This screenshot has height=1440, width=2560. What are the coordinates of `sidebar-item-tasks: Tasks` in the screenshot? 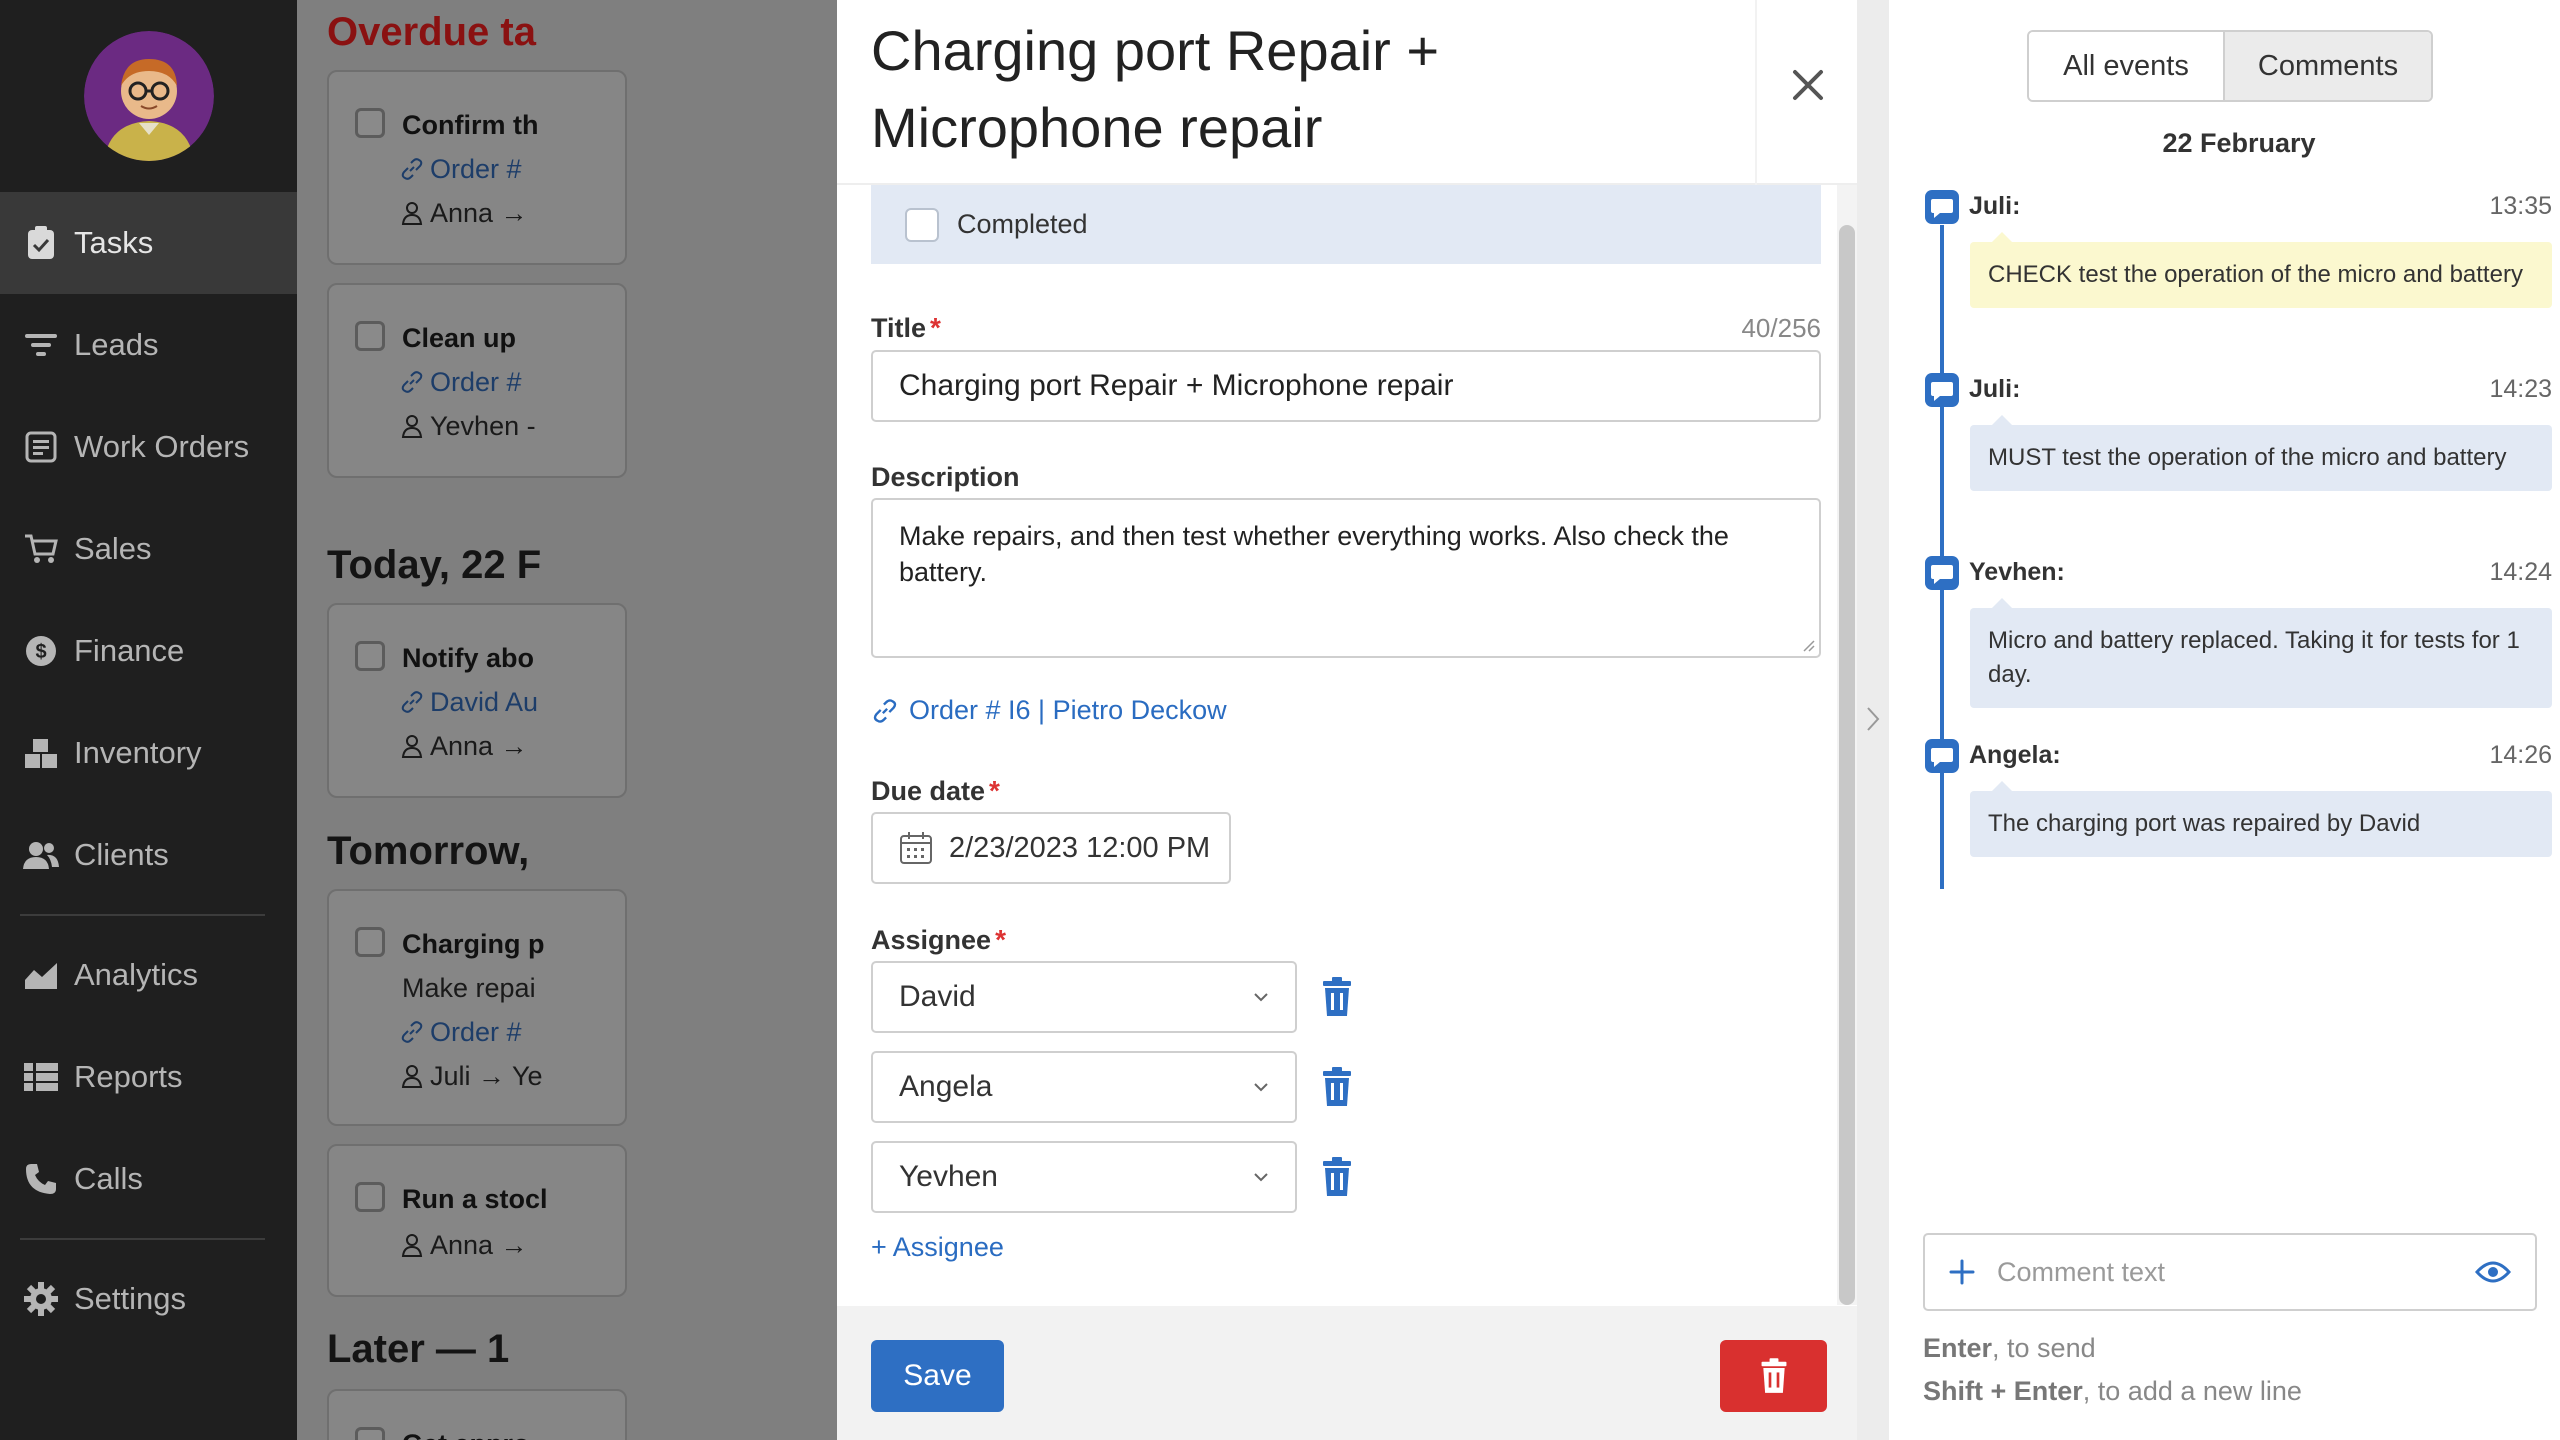 It's located at (148, 243).